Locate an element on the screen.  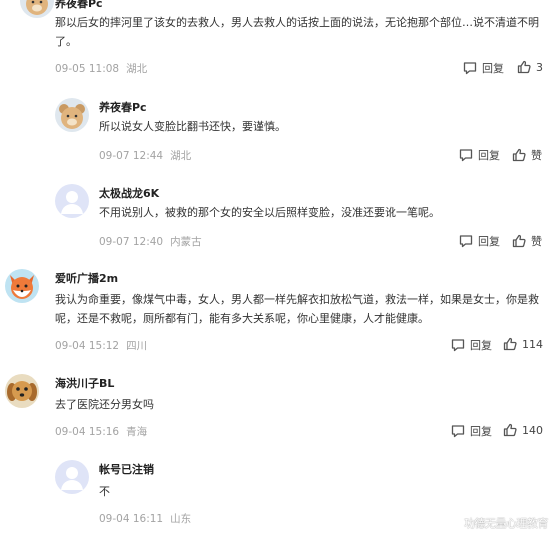
comment-meta: 09-05 11:08 湖北 is located at coordinates (101, 68).